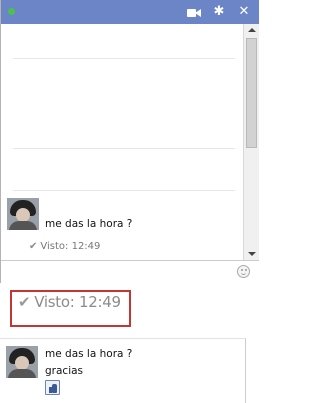 The image size is (320, 403). What do you see at coordinates (130, 12) in the screenshot?
I see `chat-titlebar: ✱ ✕` at bounding box center [130, 12].